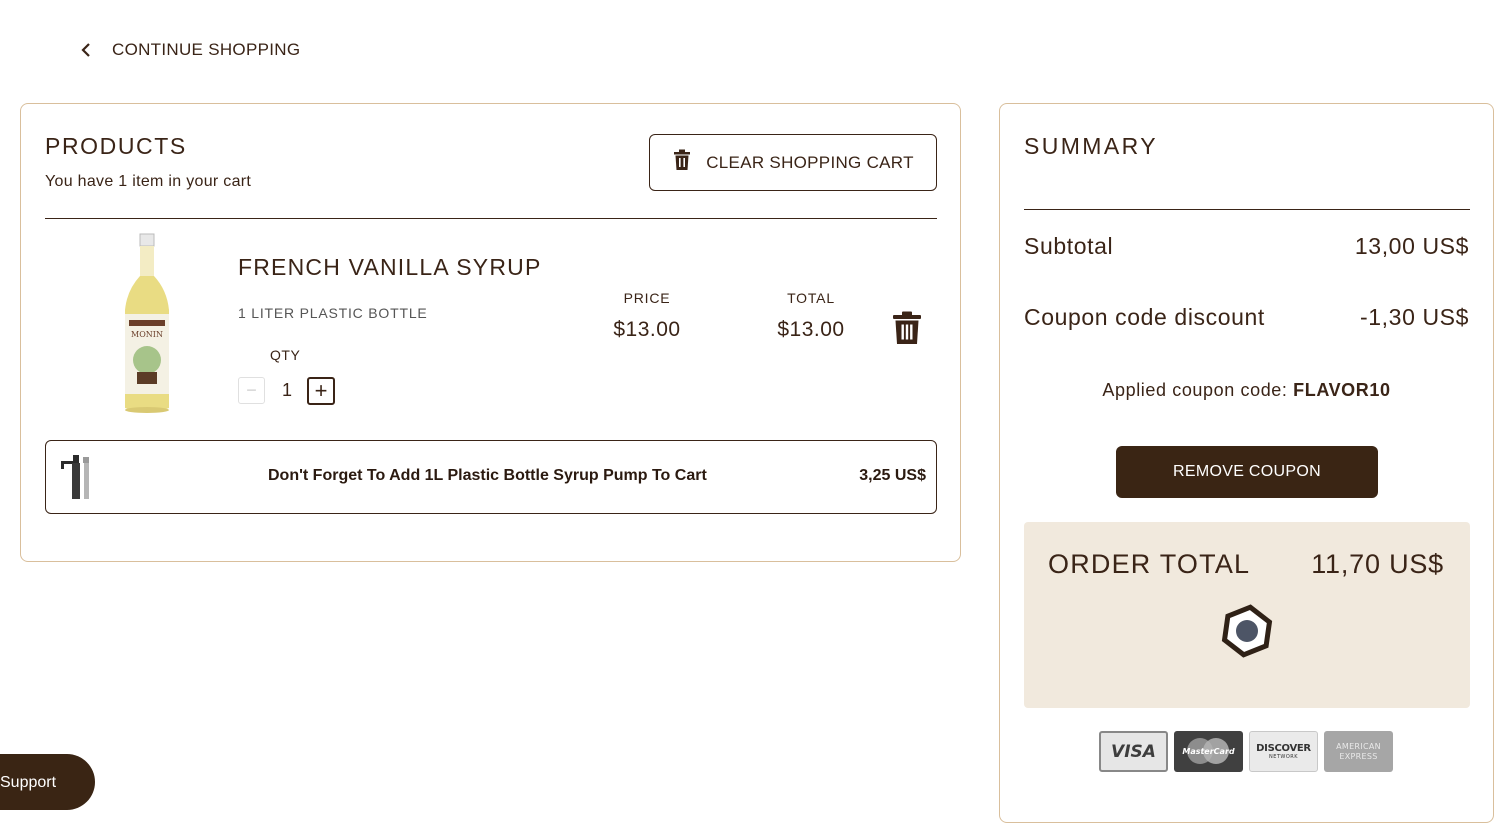 This screenshot has width=1500, height=823. What do you see at coordinates (1411, 246) in the screenshot?
I see `subtotal-value: 13,00 US$` at bounding box center [1411, 246].